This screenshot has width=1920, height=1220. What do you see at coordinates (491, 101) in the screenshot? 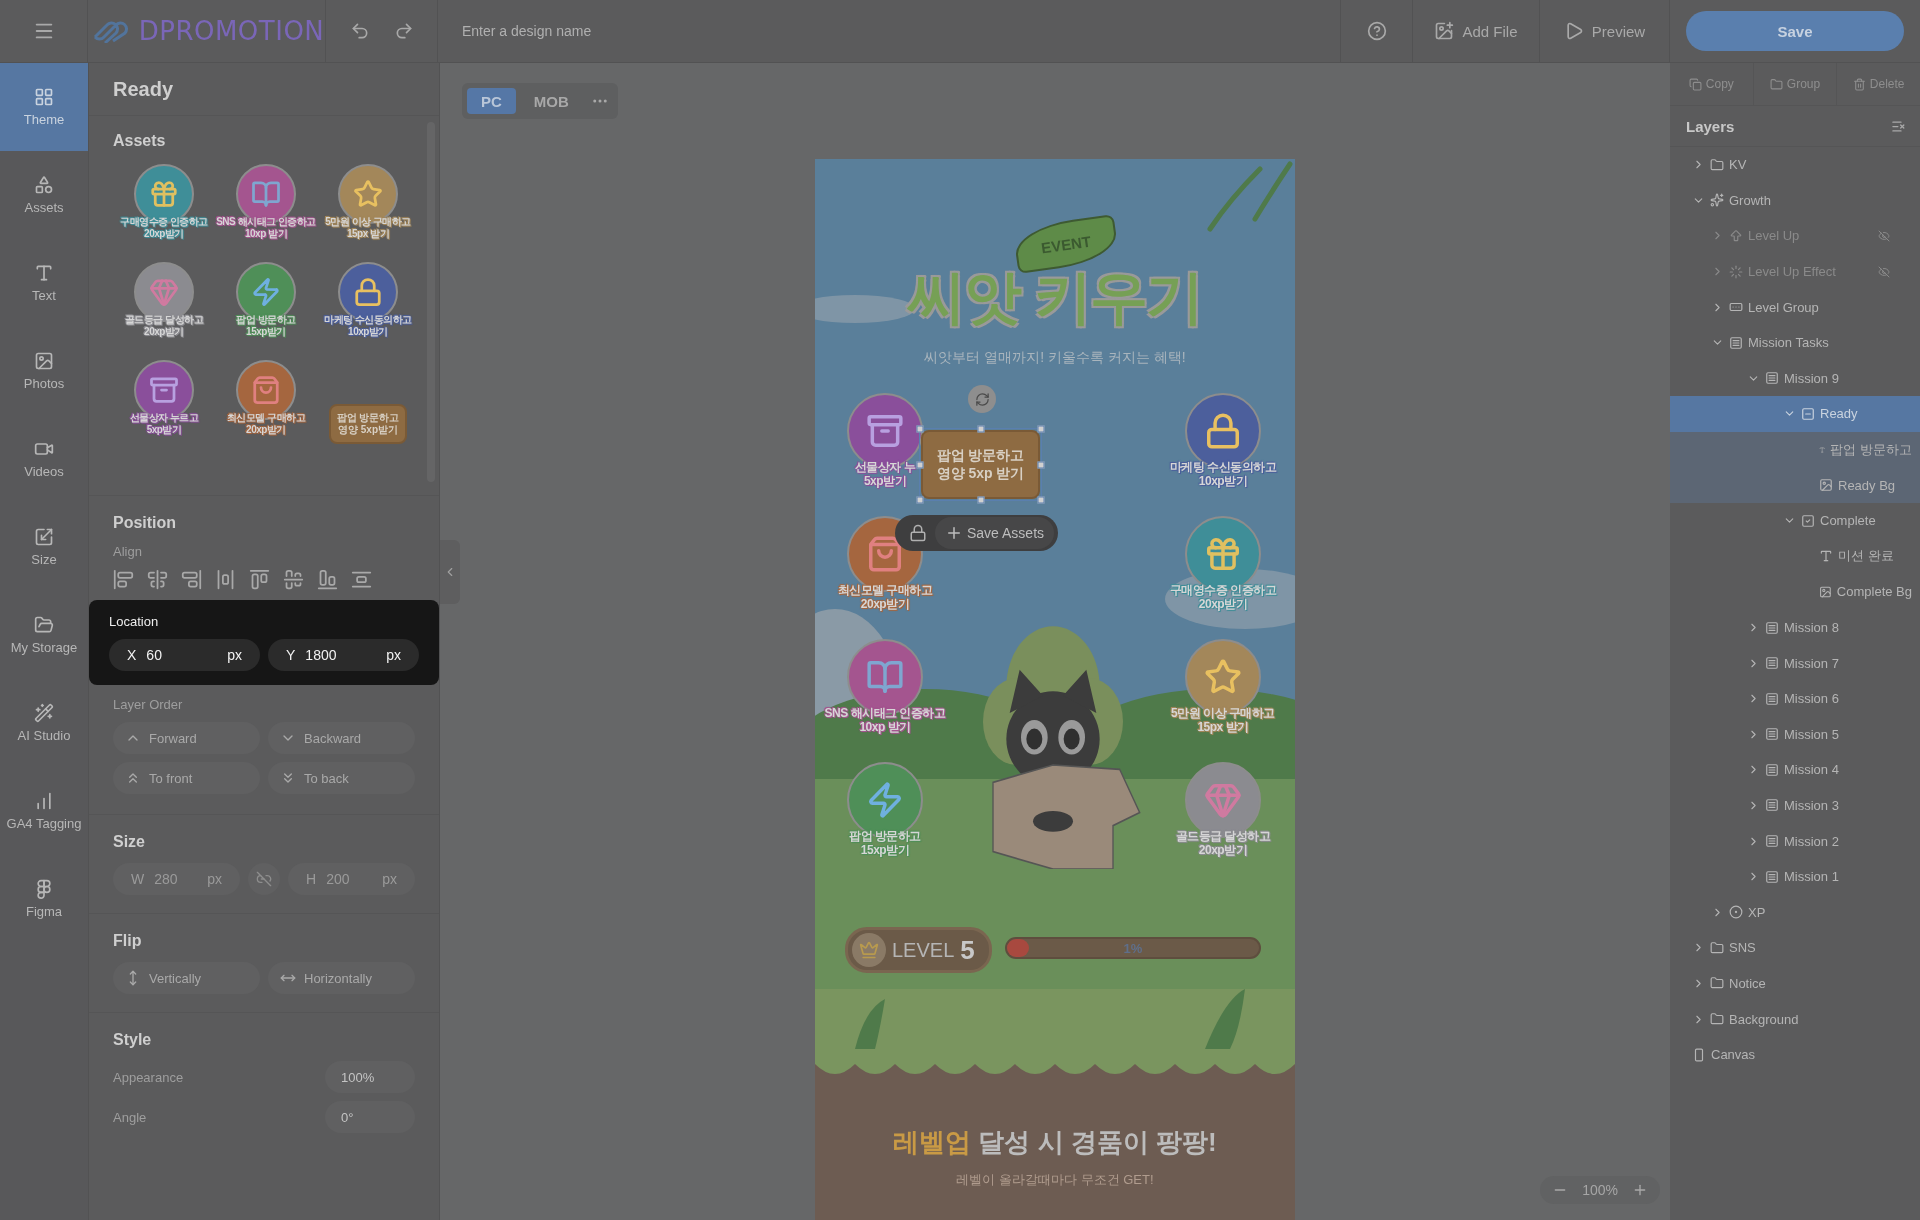
I see `view-tab: PC` at bounding box center [491, 101].